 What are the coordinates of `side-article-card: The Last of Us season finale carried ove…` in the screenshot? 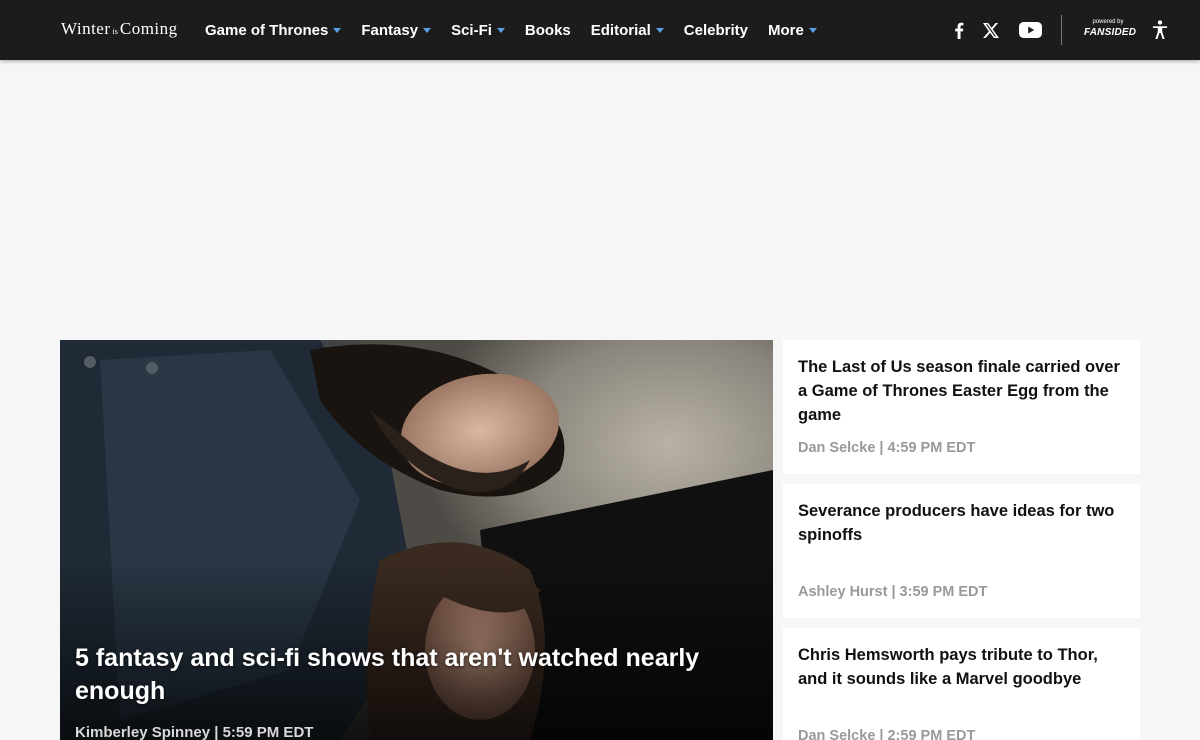 It's located at (961, 407).